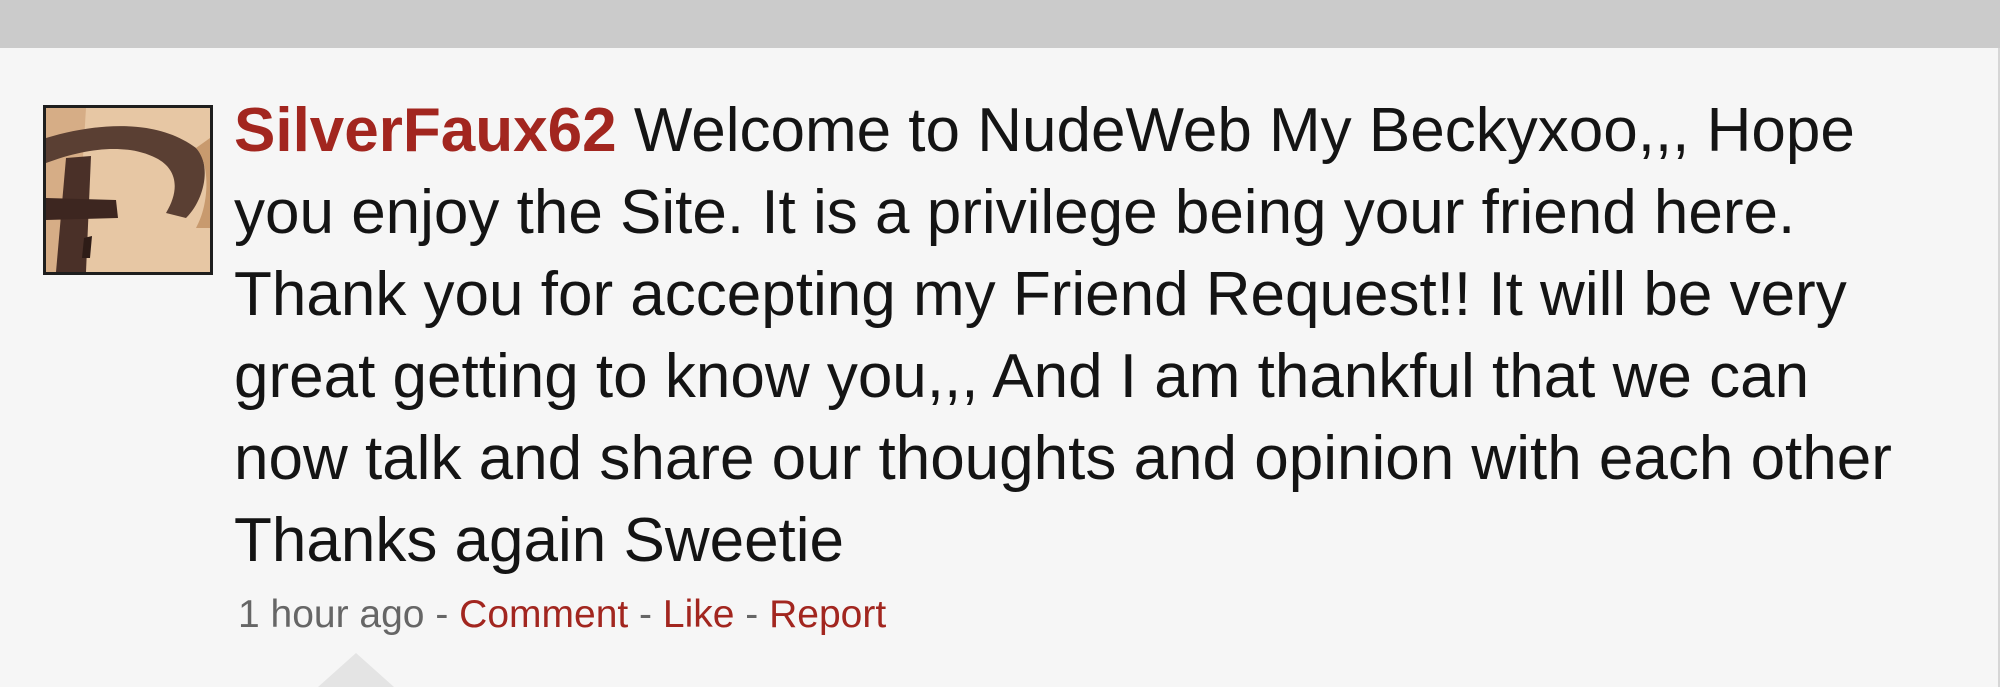 This screenshot has width=2000, height=687. I want to click on post-meta: 1 hour ago - Comment - Like - Report, so click(562, 615).